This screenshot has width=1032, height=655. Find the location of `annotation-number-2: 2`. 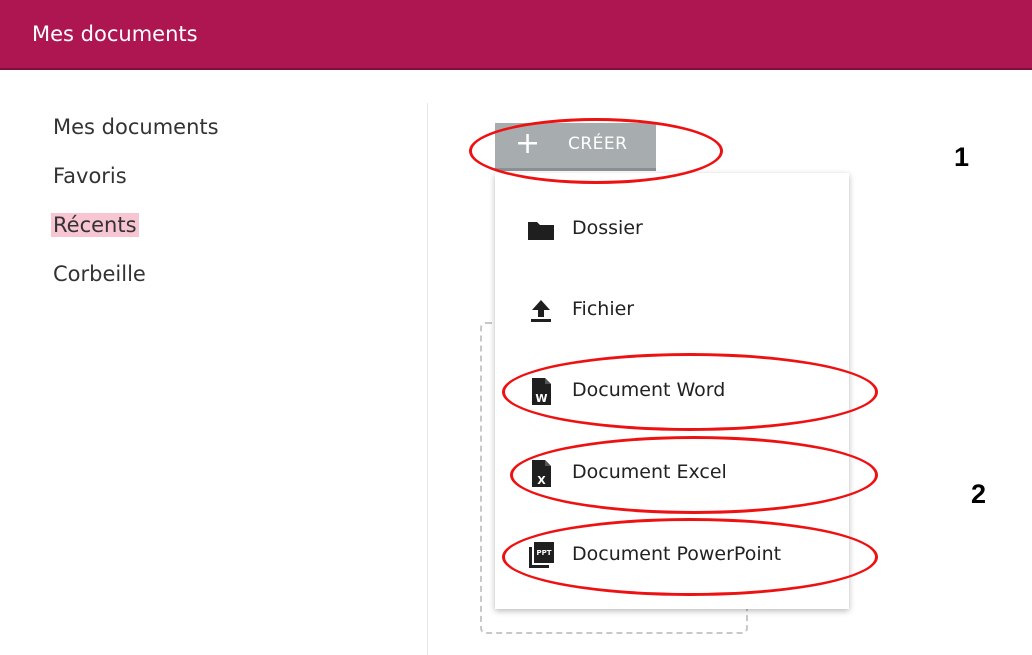

annotation-number-2: 2 is located at coordinates (979, 494).